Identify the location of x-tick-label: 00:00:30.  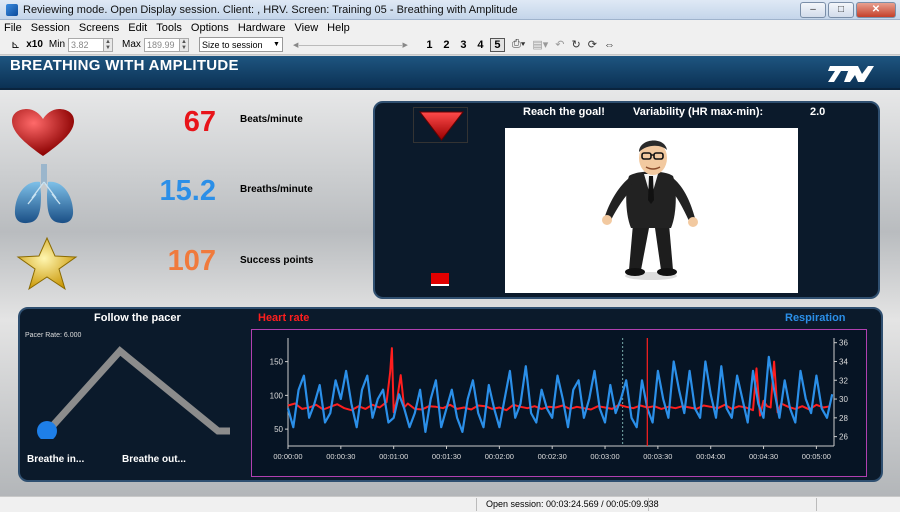
(340, 456).